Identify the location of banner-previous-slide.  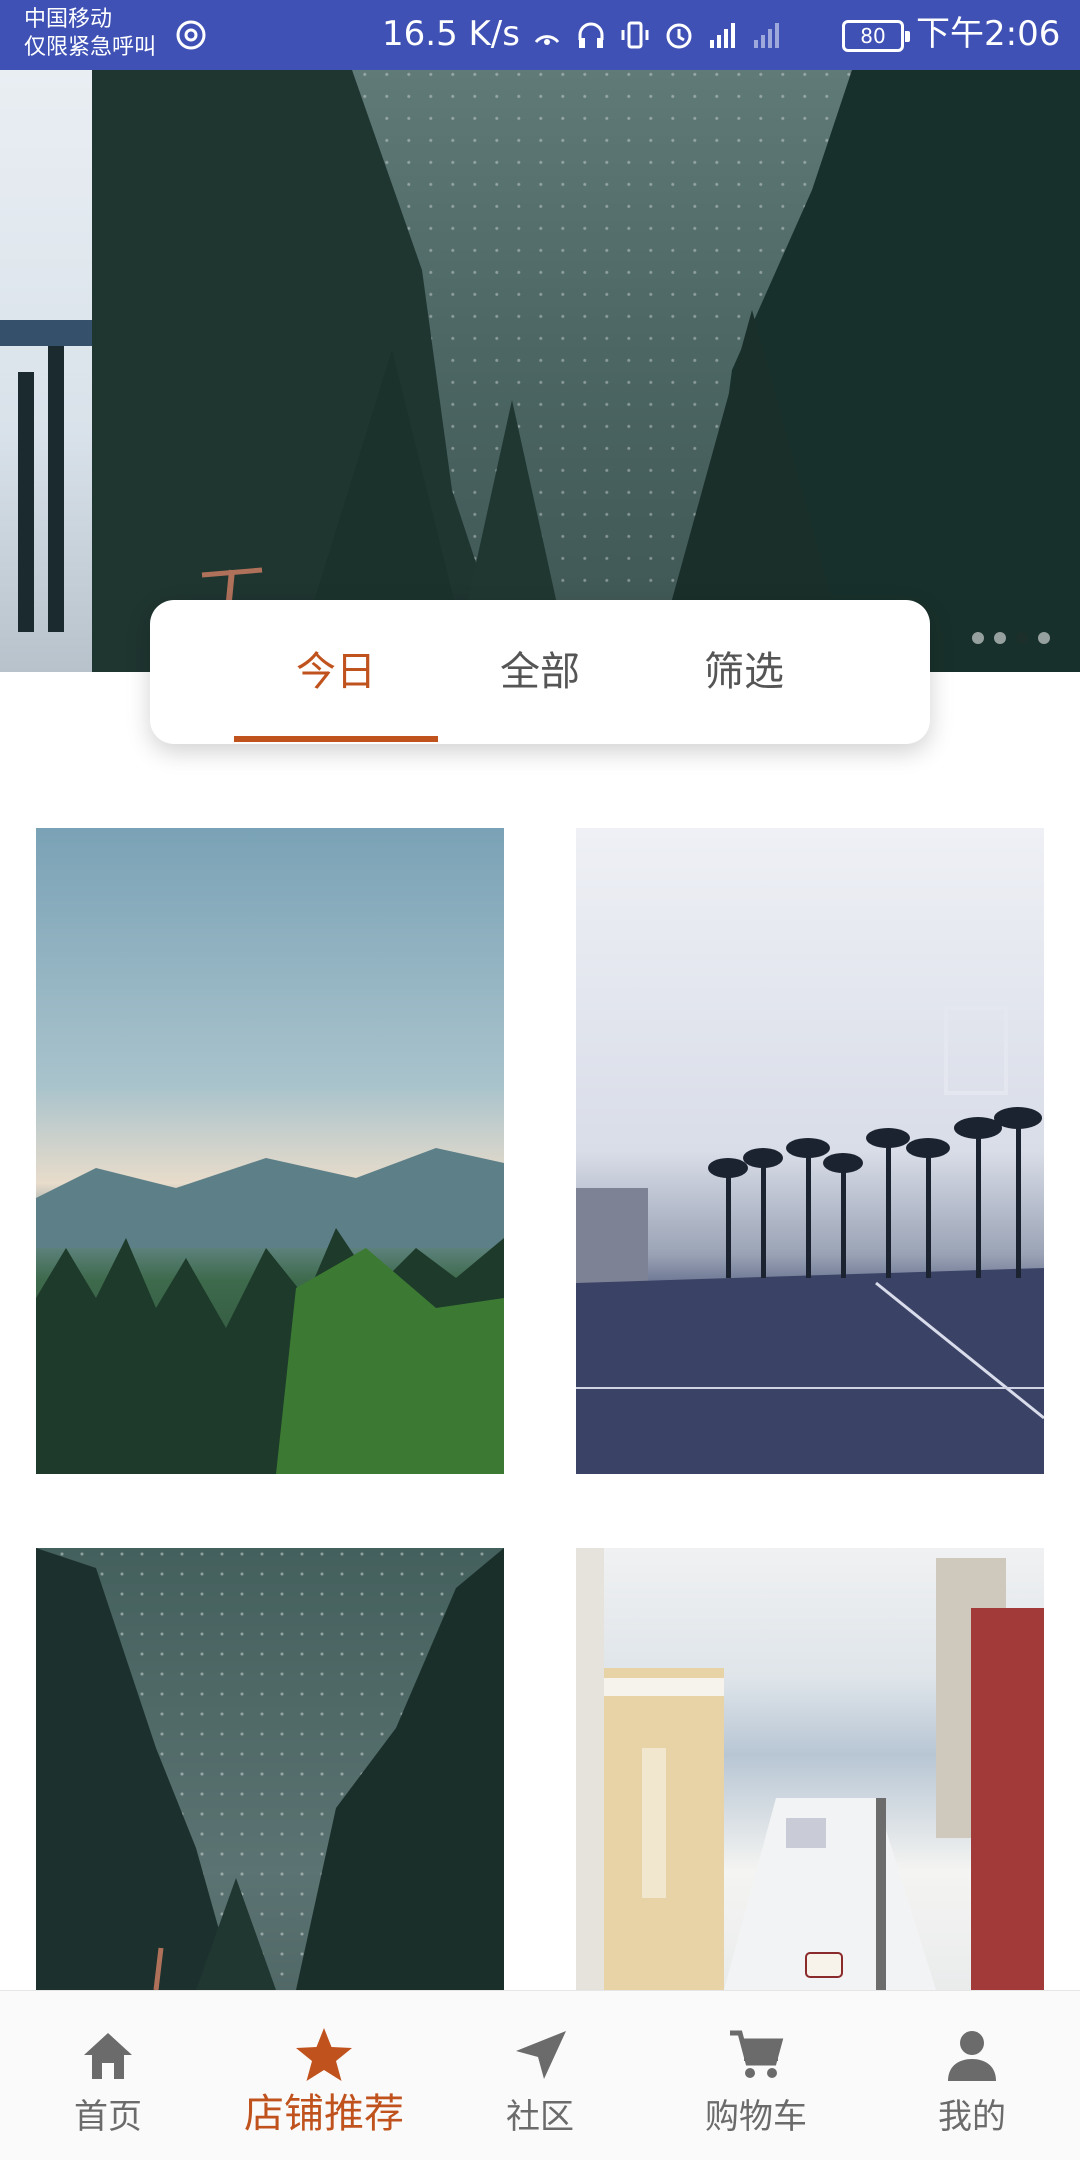
(46, 371).